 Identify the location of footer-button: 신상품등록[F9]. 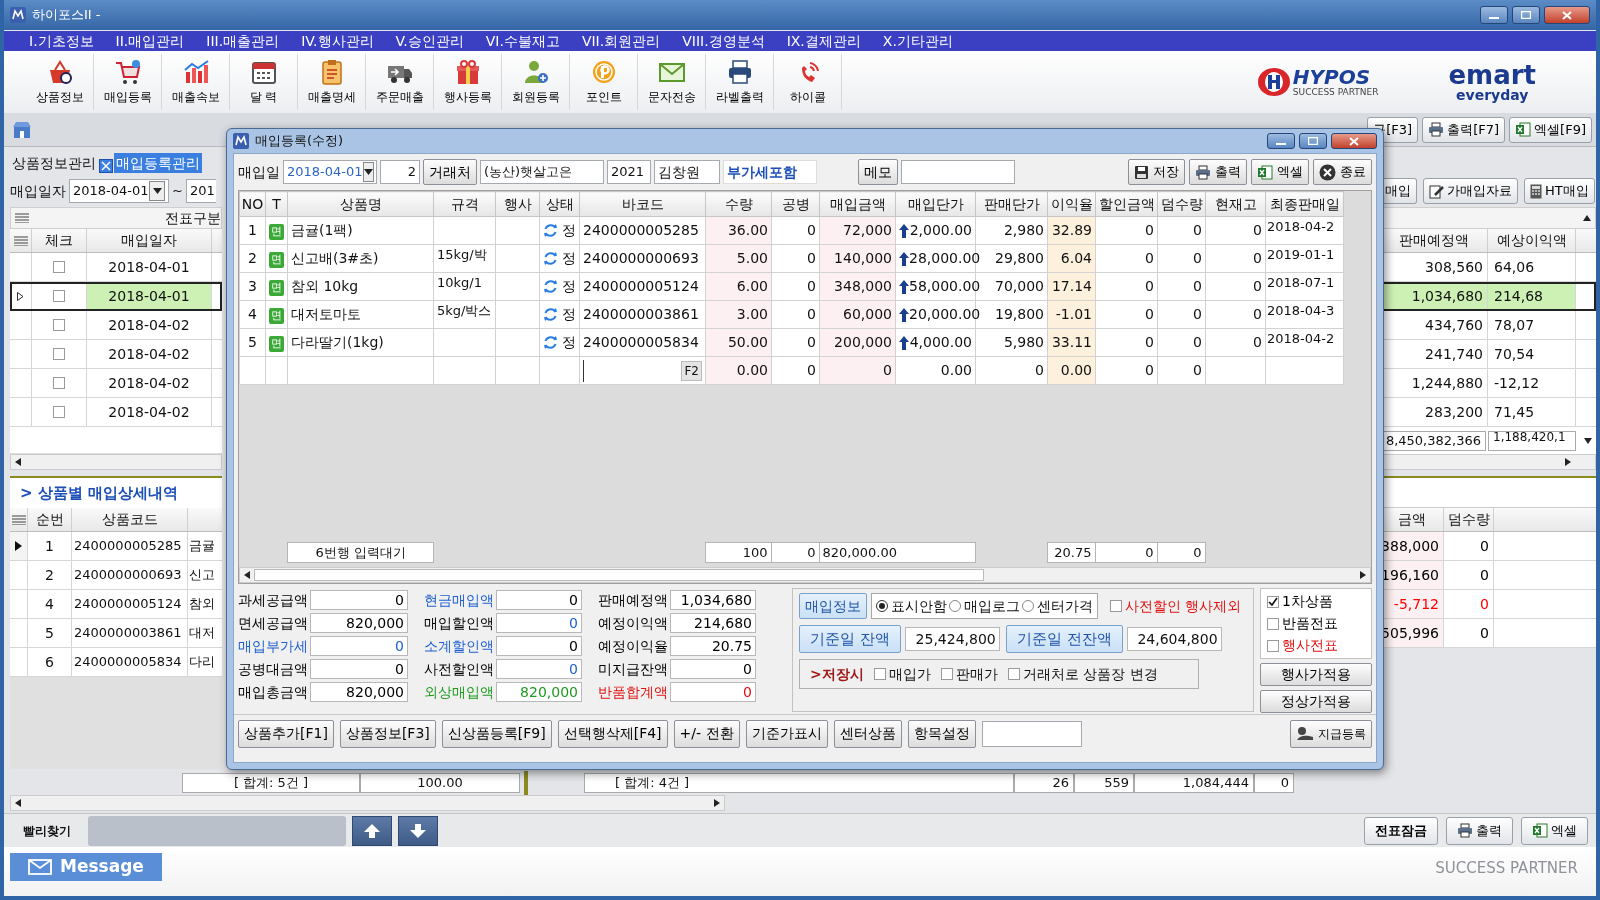
(496, 733).